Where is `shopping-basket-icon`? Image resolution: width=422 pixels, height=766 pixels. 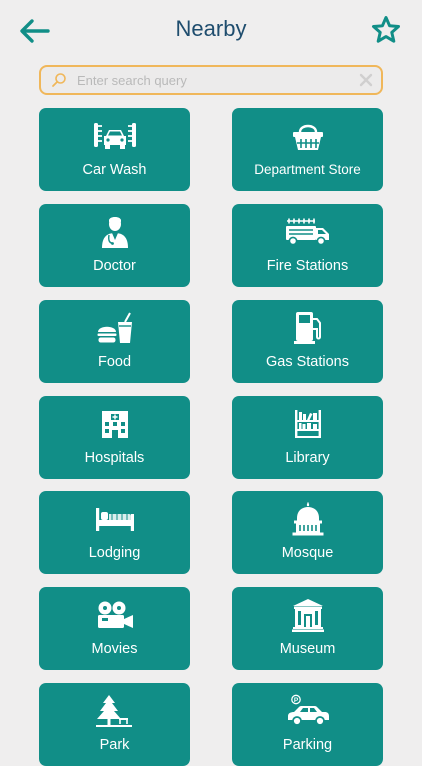 shopping-basket-icon is located at coordinates (307, 137).